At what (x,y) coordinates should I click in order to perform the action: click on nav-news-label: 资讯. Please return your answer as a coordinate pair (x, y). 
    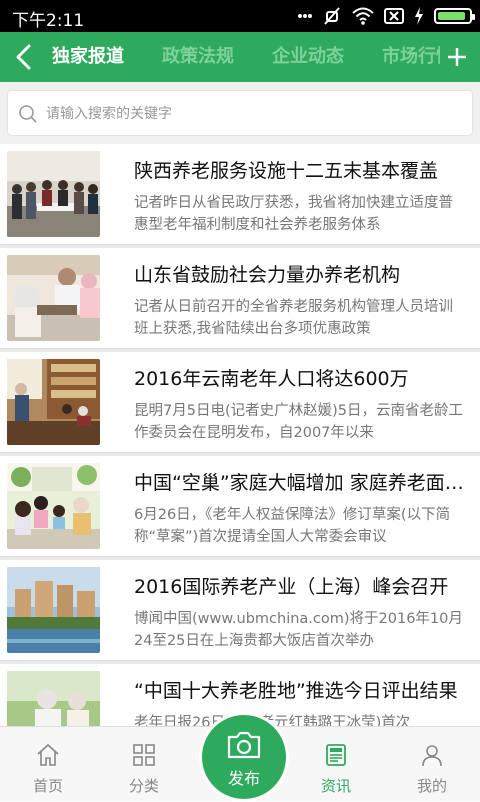
    Looking at the image, I should click on (335, 786).